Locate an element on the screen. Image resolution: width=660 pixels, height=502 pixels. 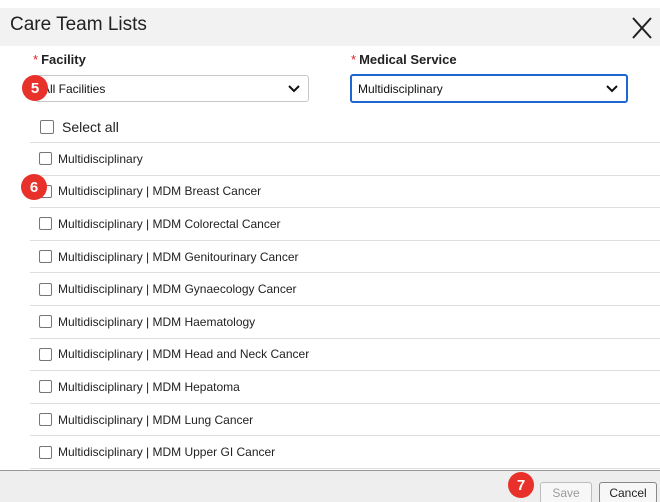
medical-service-label-text: Medical Service is located at coordinates (408, 59).